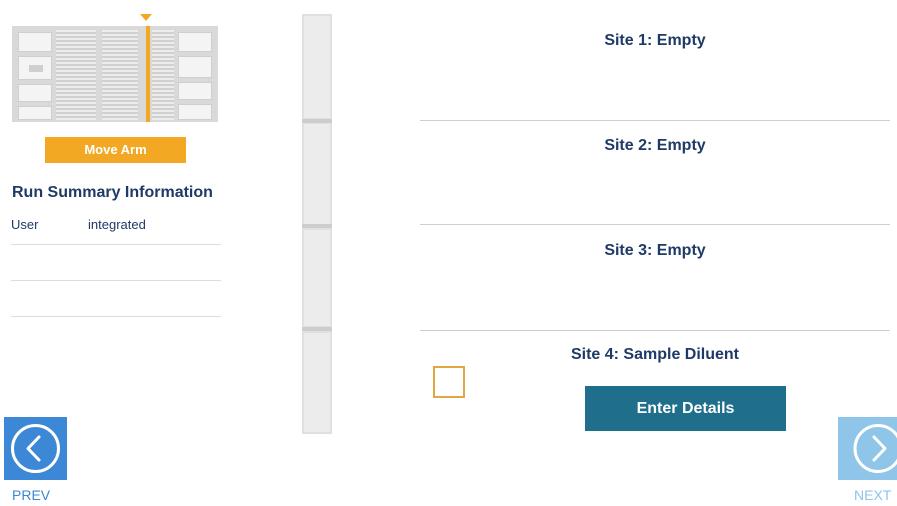 This screenshot has height=506, width=897. Describe the element at coordinates (685, 408) in the screenshot. I see `enter-details-button: Enter Details` at that location.